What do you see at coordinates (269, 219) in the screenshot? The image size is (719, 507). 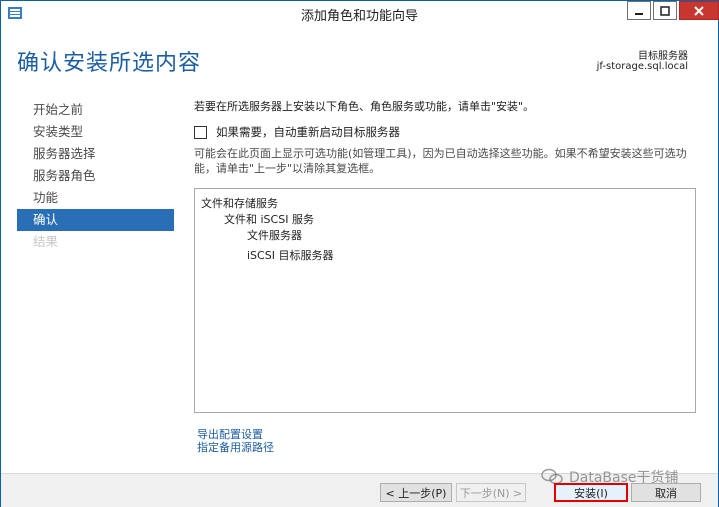 I see `selection-item-file-iscsi-services: 文件和 iSCSI 服务` at bounding box center [269, 219].